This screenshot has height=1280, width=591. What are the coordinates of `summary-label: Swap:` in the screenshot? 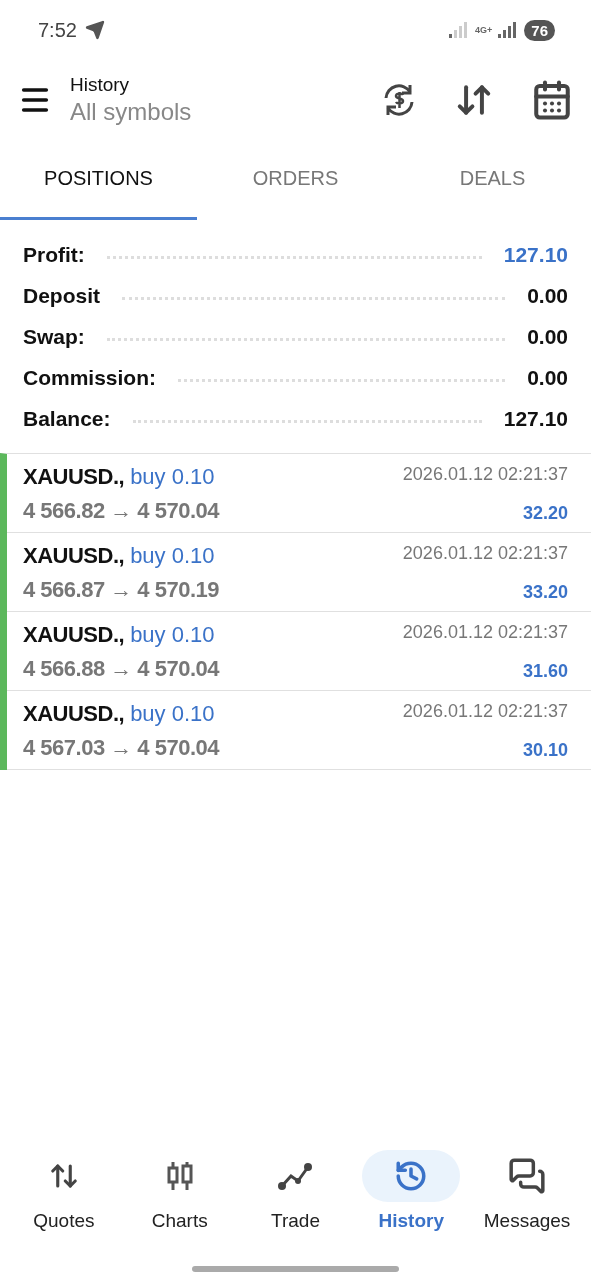 It's located at (54, 336).